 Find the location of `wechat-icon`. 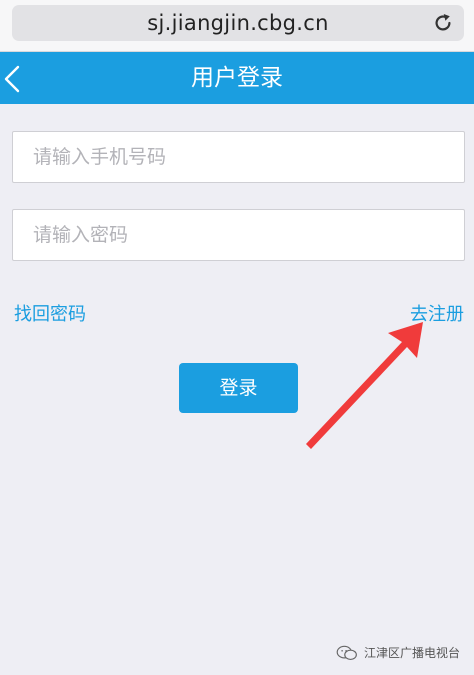

wechat-icon is located at coordinates (346, 652).